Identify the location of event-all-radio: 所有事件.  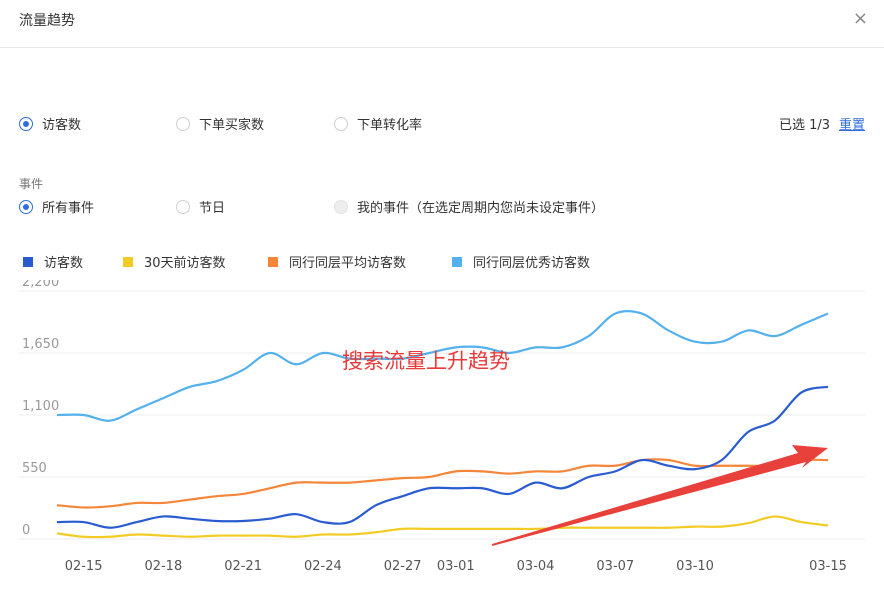
(56, 206).